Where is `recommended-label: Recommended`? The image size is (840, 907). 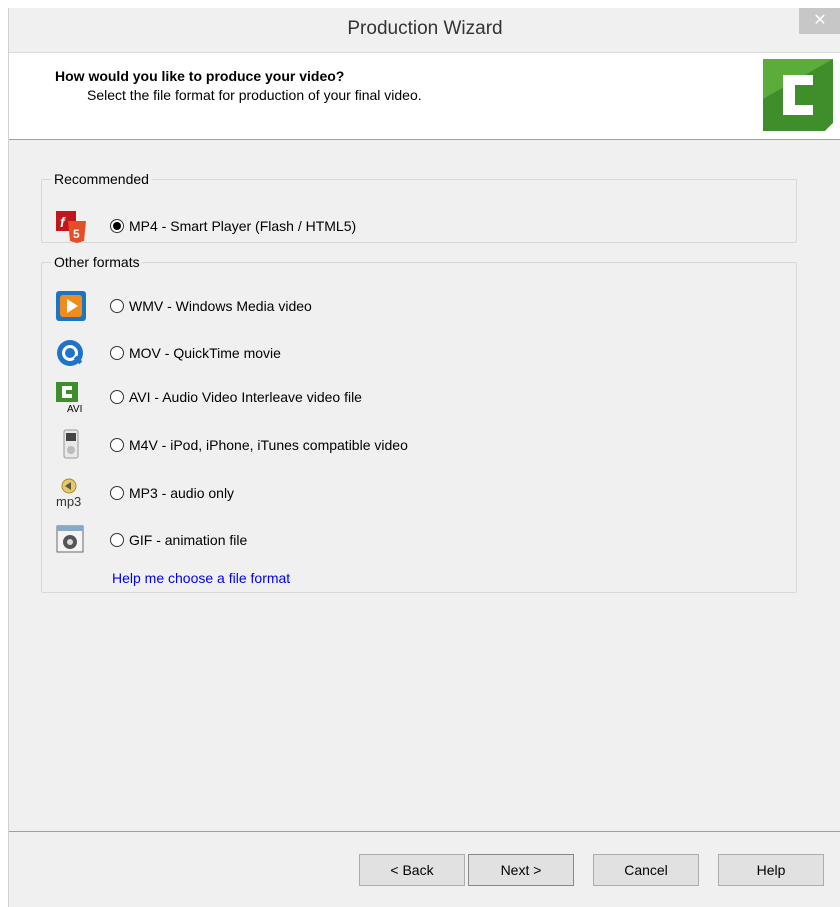 recommended-label: Recommended is located at coordinates (101, 179).